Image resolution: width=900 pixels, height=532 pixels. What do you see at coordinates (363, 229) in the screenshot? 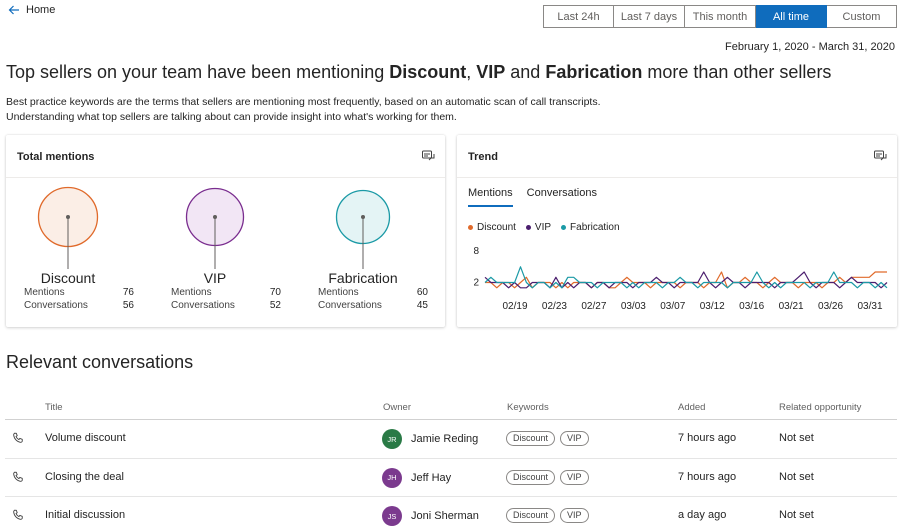
I see `fabrication-bubble-icon` at bounding box center [363, 229].